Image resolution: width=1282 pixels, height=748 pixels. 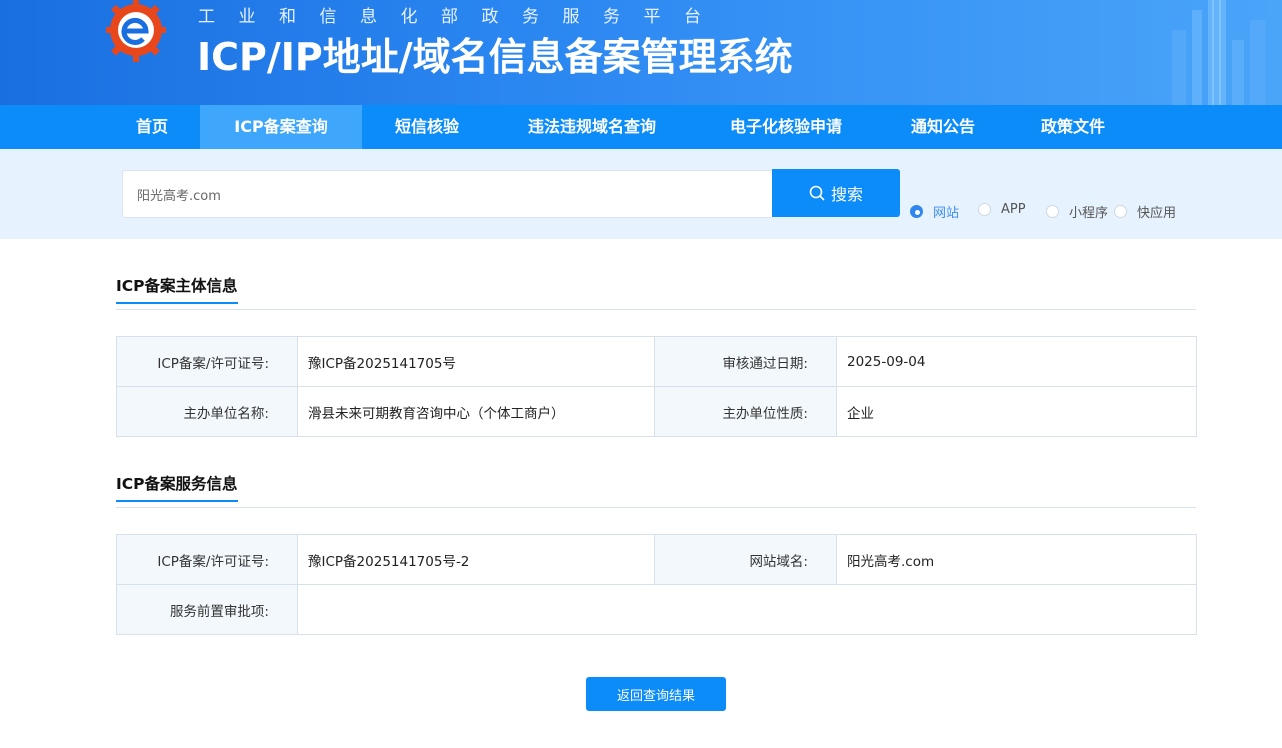 I want to click on label-organizer-name: 主办单位名称:, so click(x=207, y=411).